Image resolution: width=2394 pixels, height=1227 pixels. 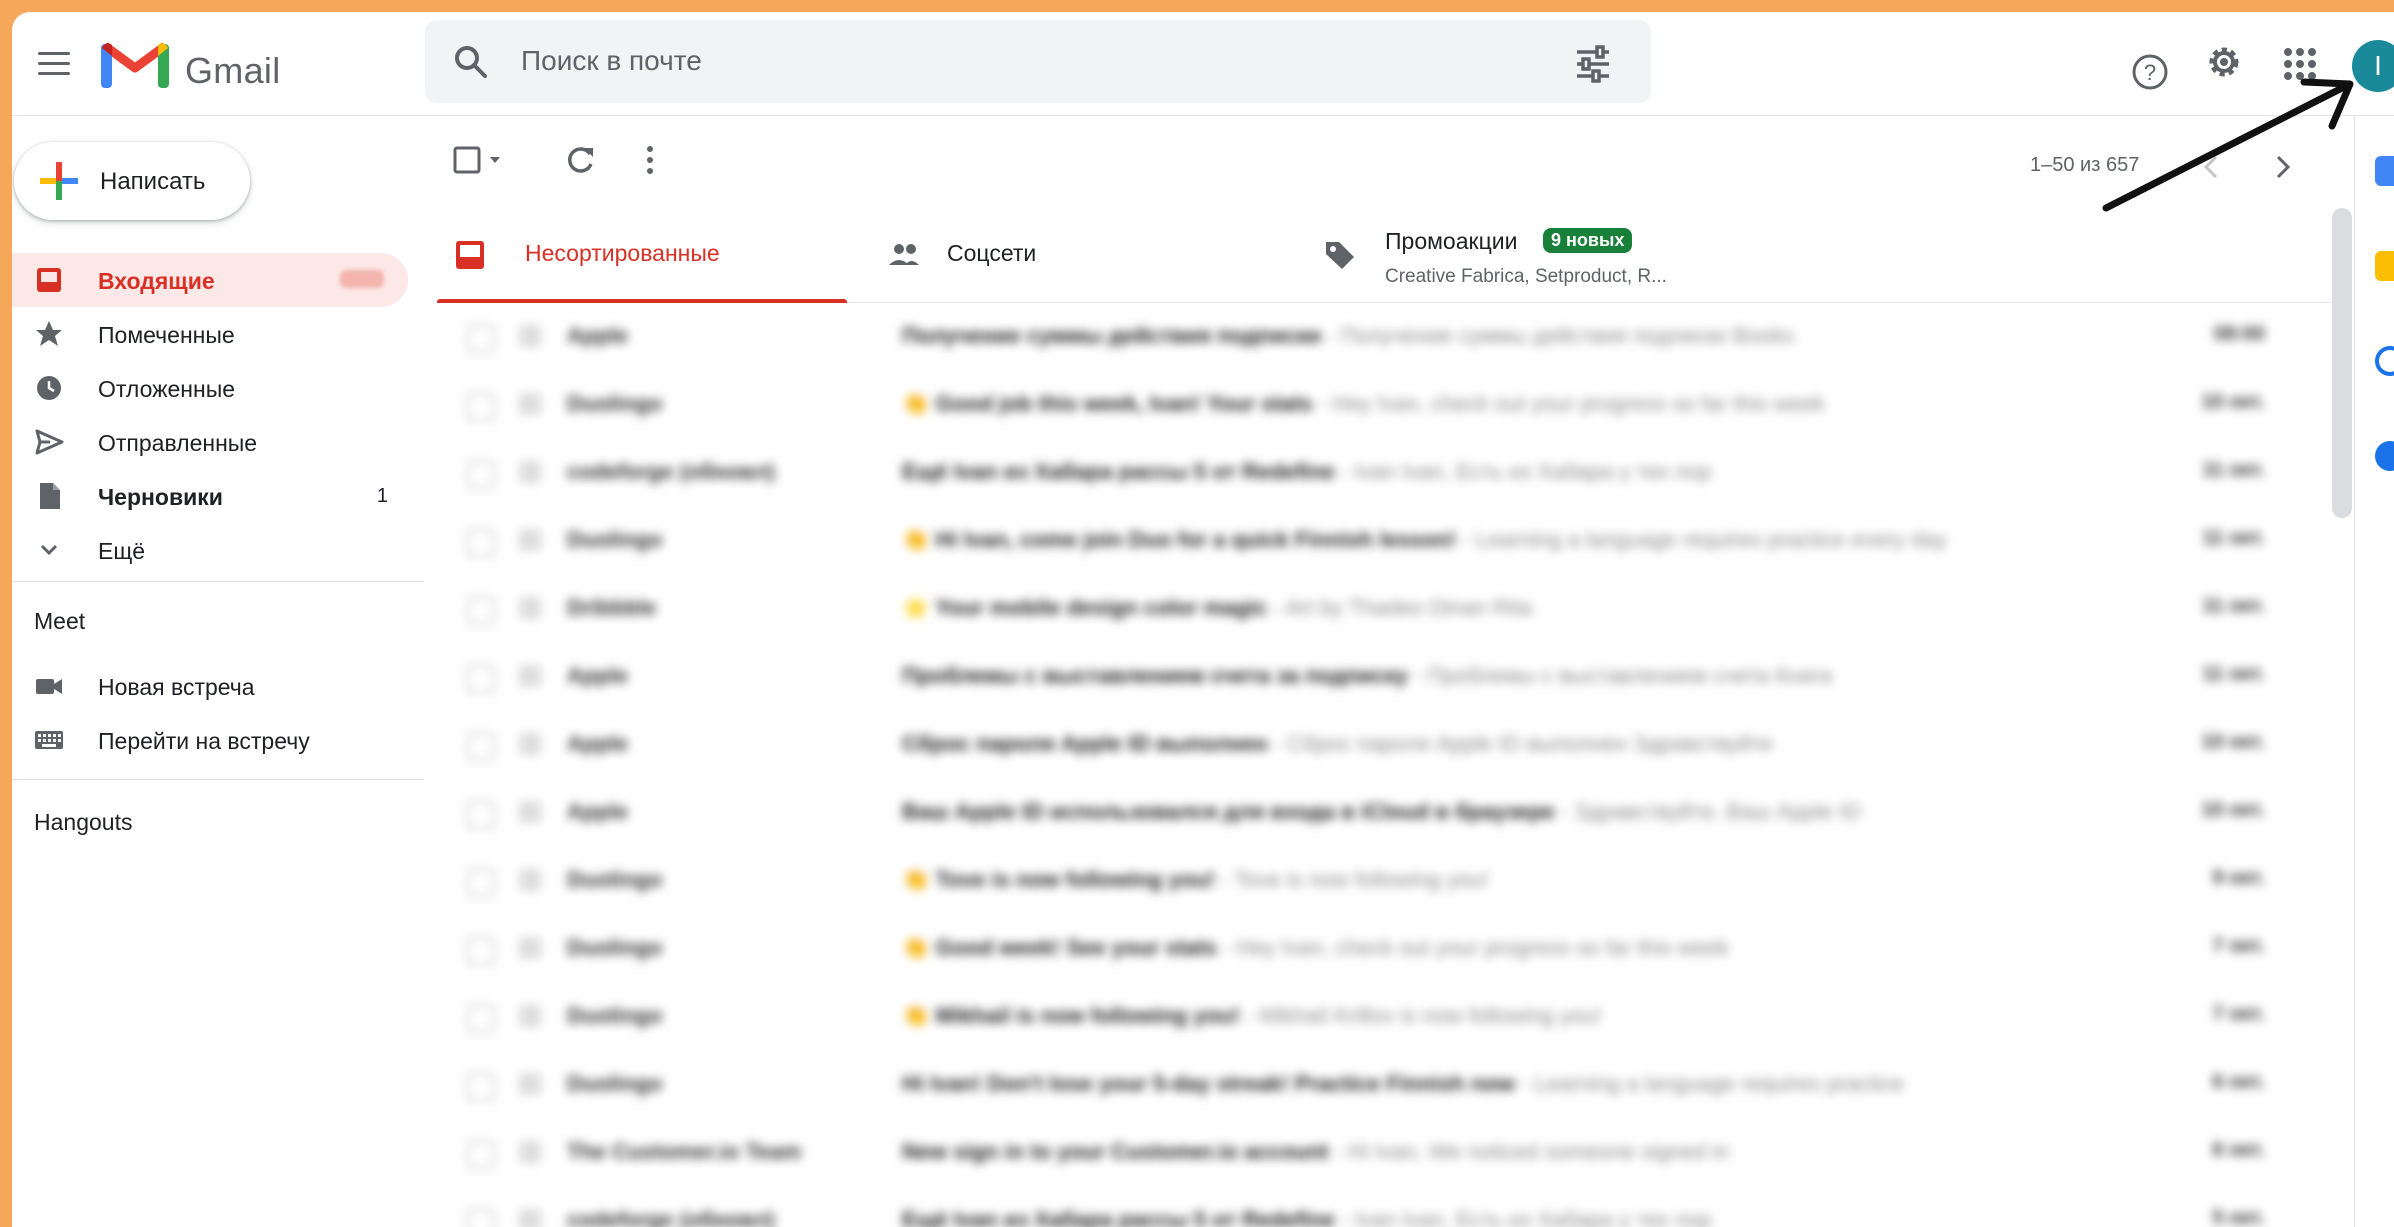 What do you see at coordinates (904, 254) in the screenshot?
I see `people-icon` at bounding box center [904, 254].